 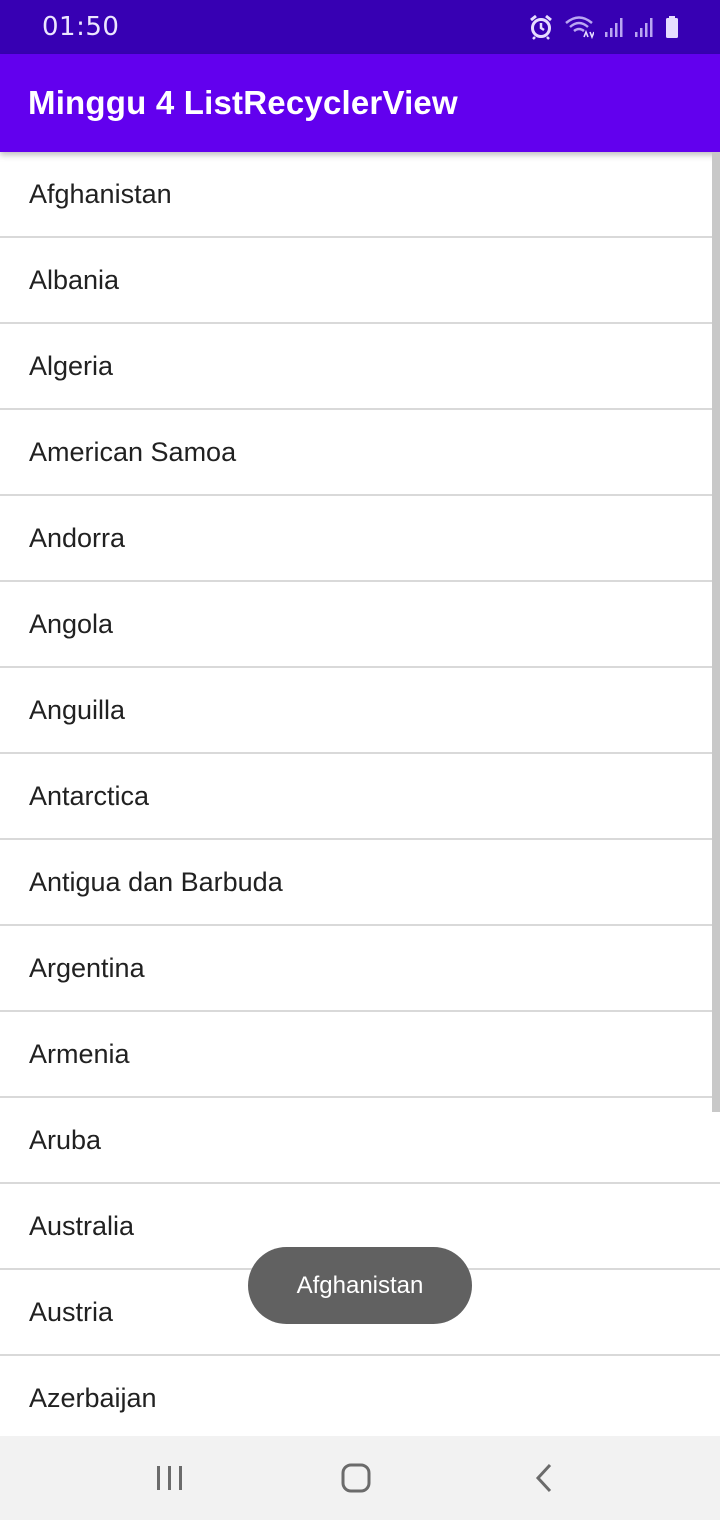 What do you see at coordinates (360, 27) in the screenshot?
I see `status-bar: 01:50` at bounding box center [360, 27].